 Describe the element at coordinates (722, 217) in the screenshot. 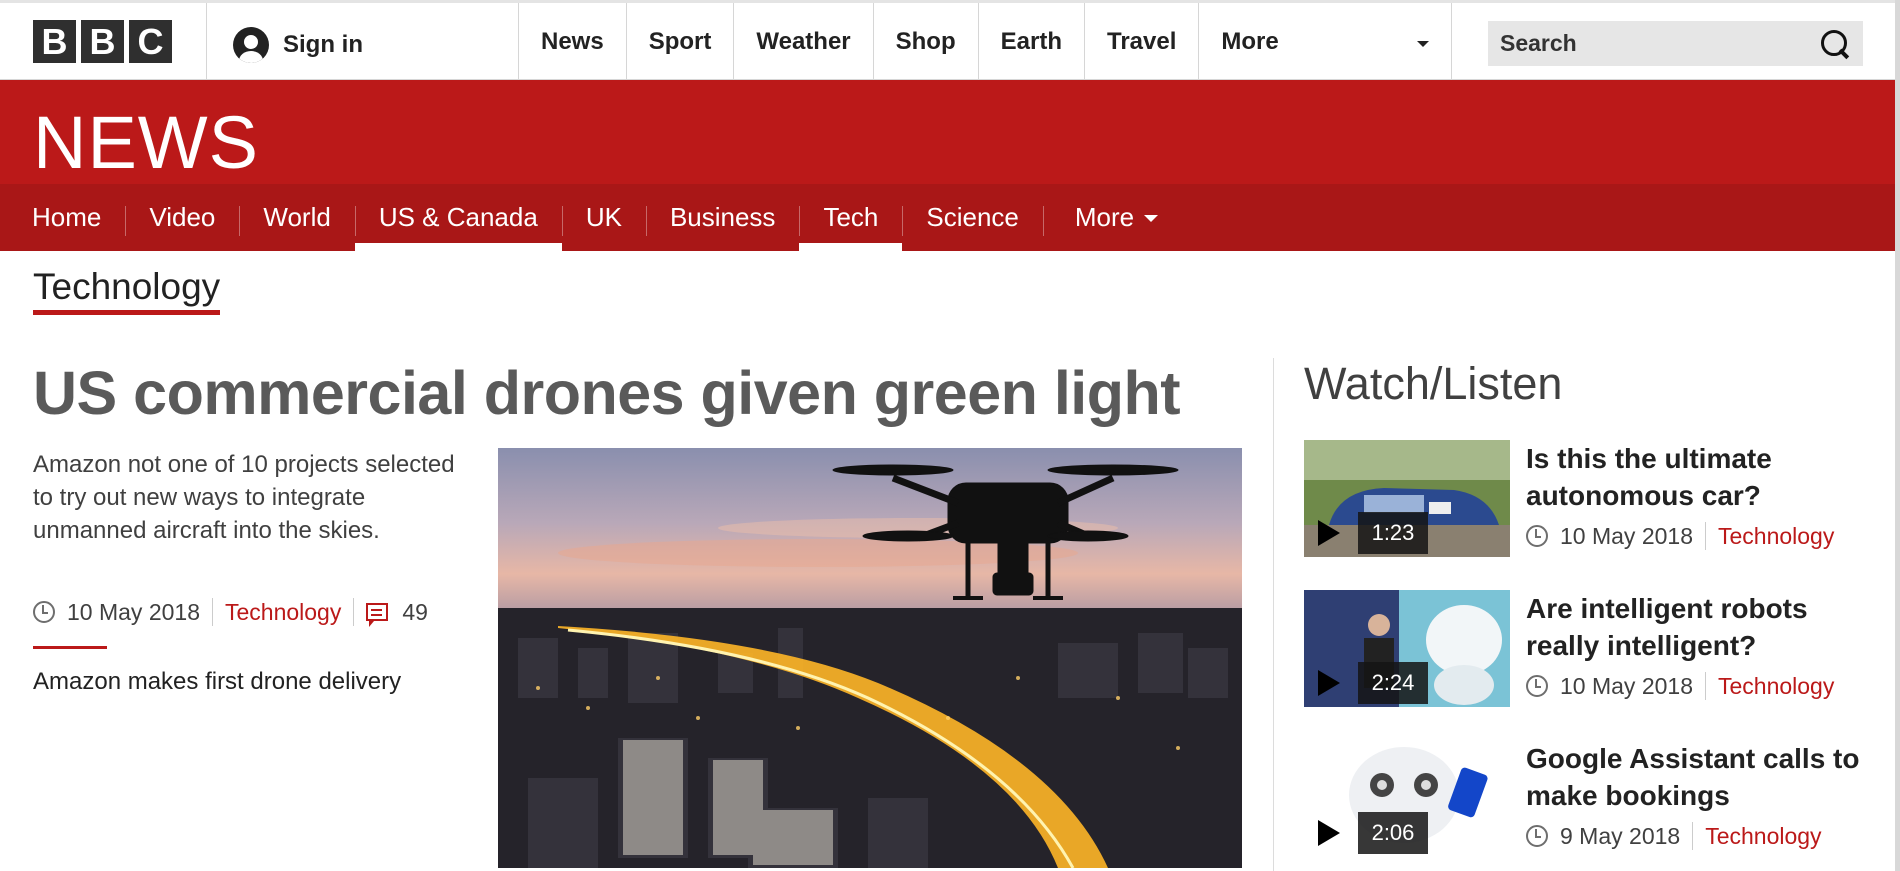

I see `news-nav-business: Business` at that location.